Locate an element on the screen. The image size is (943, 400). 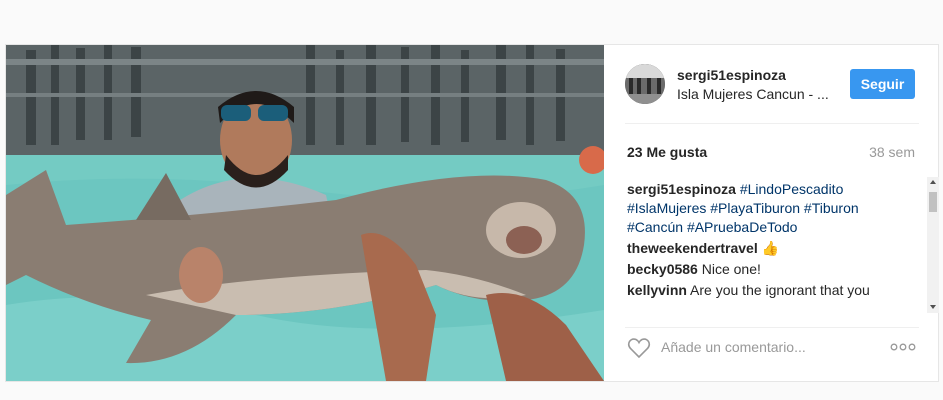
hashtag-link: #PlayaTiburon is located at coordinates (755, 208).